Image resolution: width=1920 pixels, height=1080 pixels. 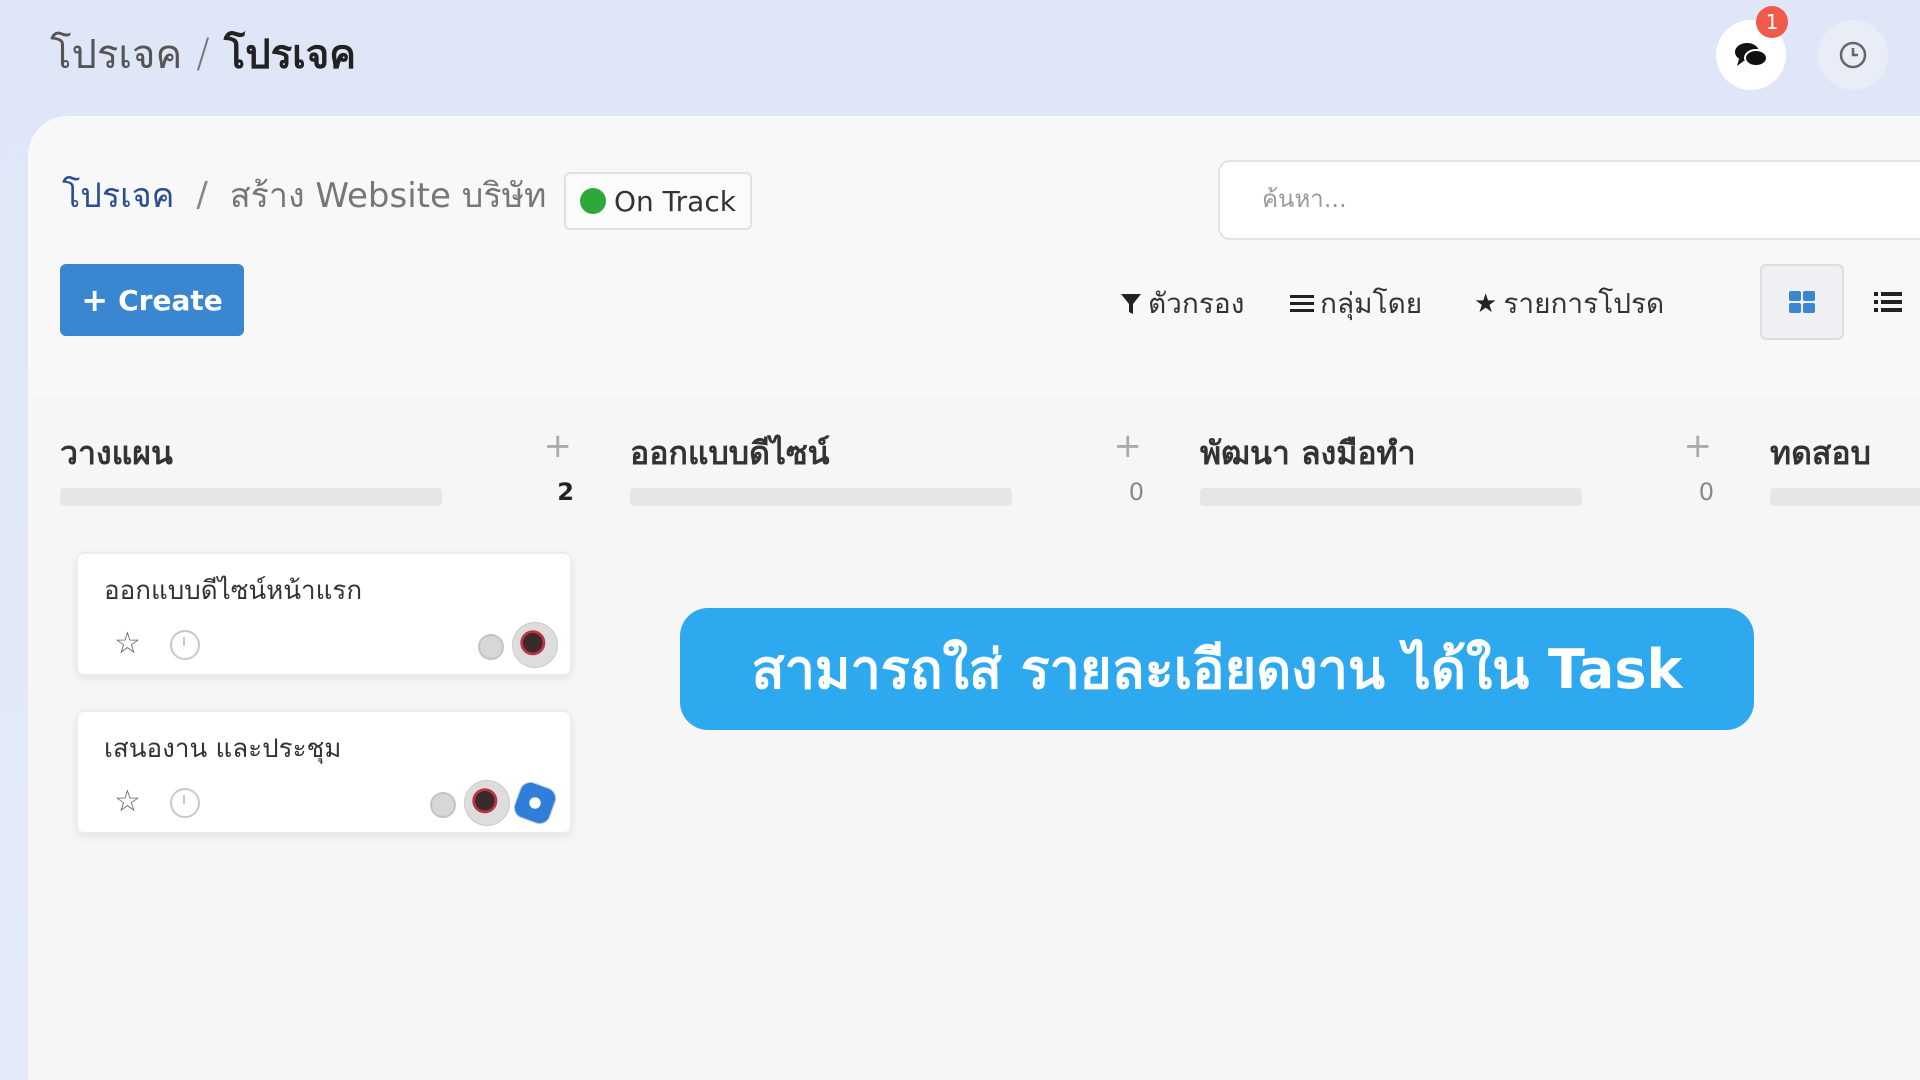 What do you see at coordinates (1302, 303) in the screenshot?
I see `group-lines-icon` at bounding box center [1302, 303].